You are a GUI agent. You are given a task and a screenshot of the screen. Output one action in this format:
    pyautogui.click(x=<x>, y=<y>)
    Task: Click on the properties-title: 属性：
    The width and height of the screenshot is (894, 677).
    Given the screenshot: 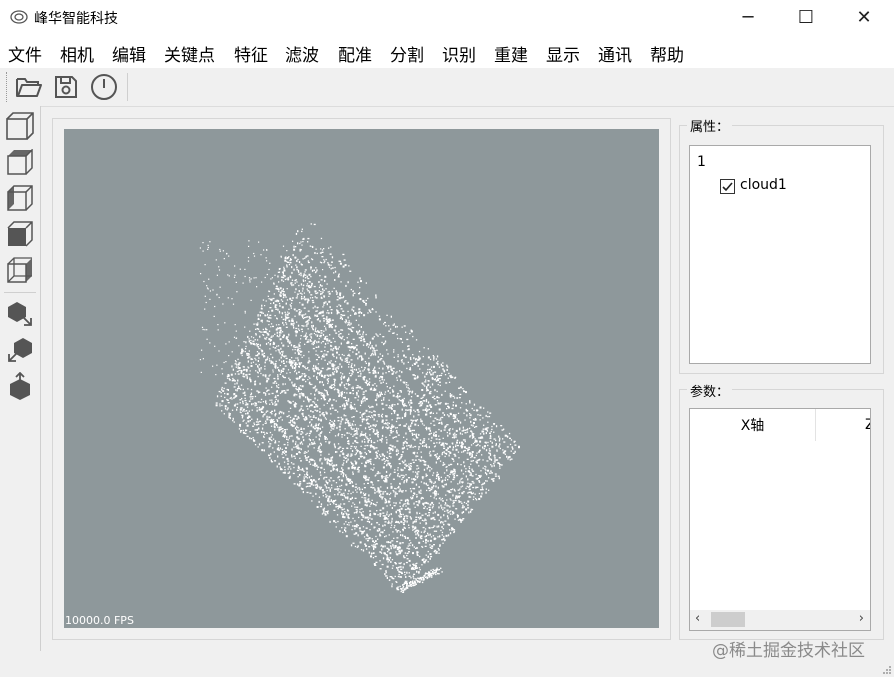 What is the action you would take?
    pyautogui.click(x=710, y=125)
    